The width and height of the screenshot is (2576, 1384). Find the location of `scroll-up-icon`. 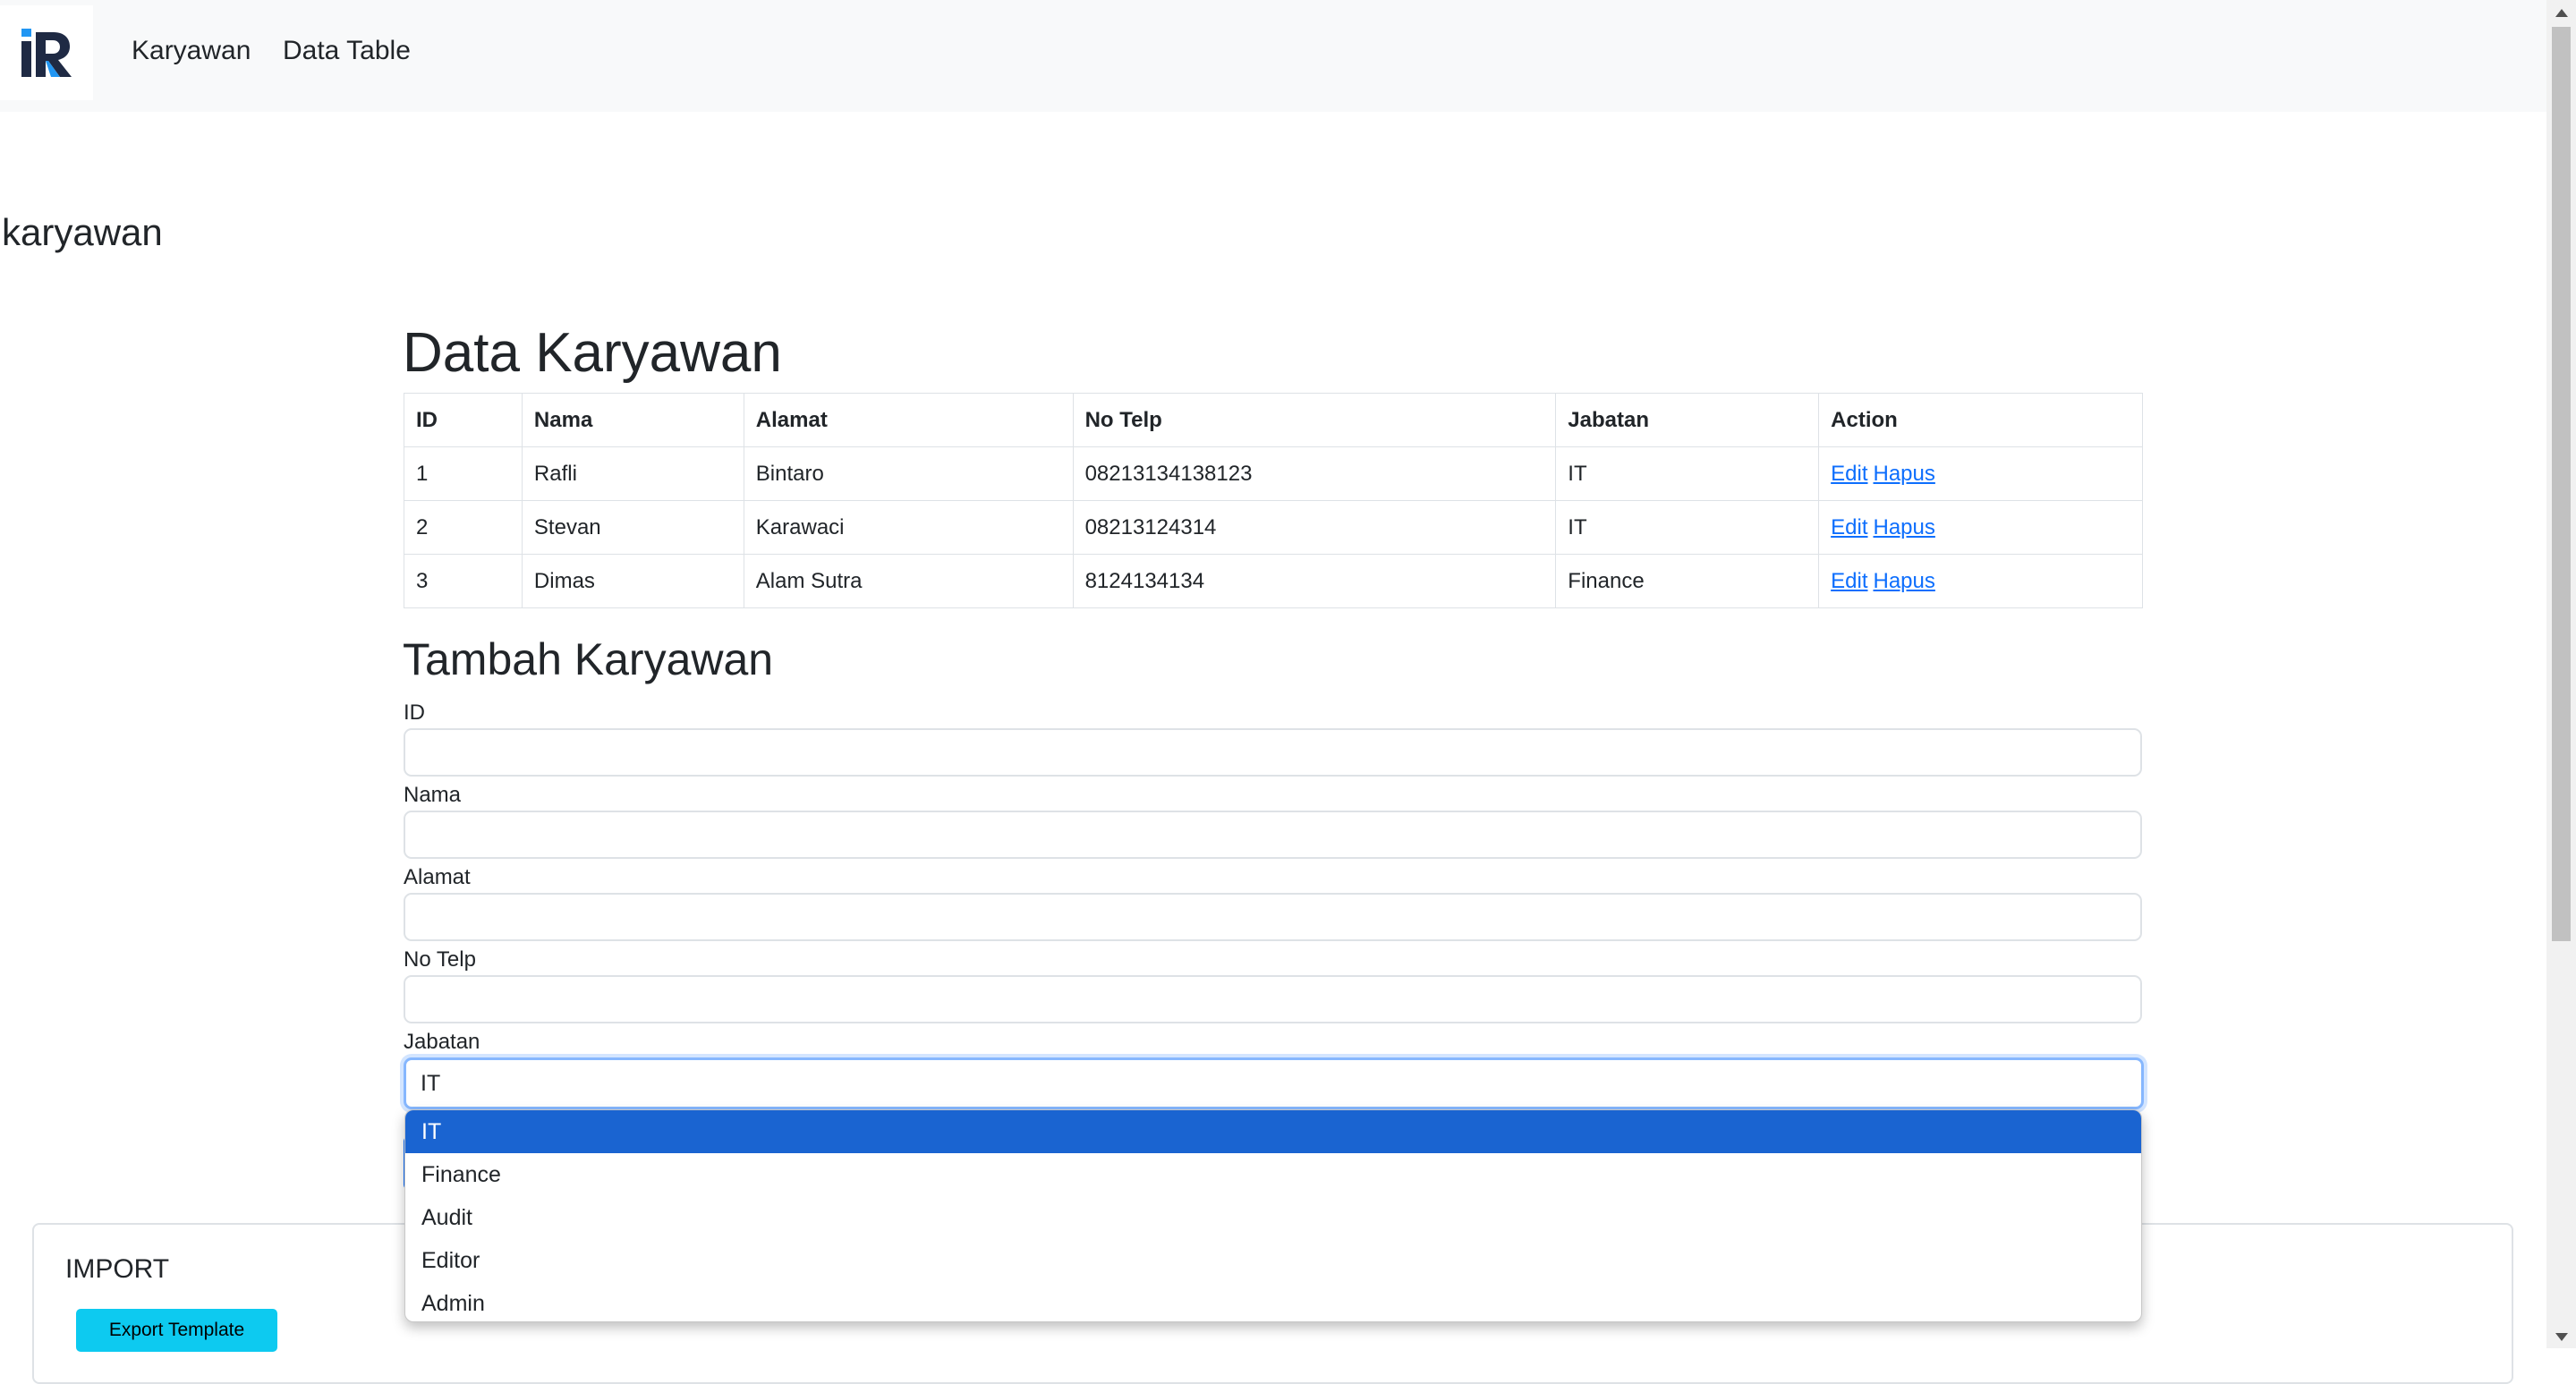

scroll-up-icon is located at coordinates (2561, 13).